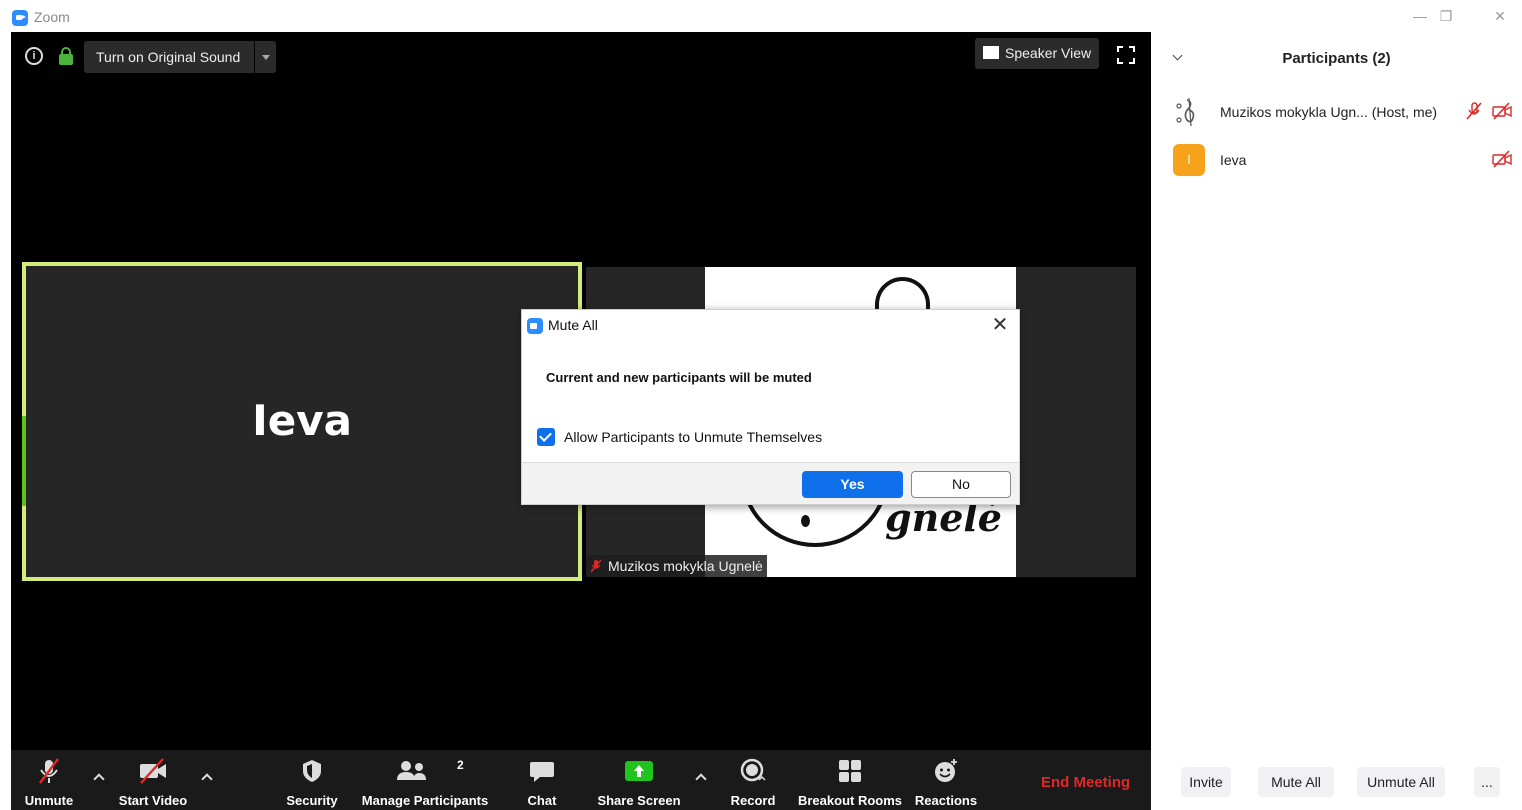 This screenshot has height=810, width=1522. Describe the element at coordinates (1000, 325) in the screenshot. I see `close-icon: ✕` at that location.